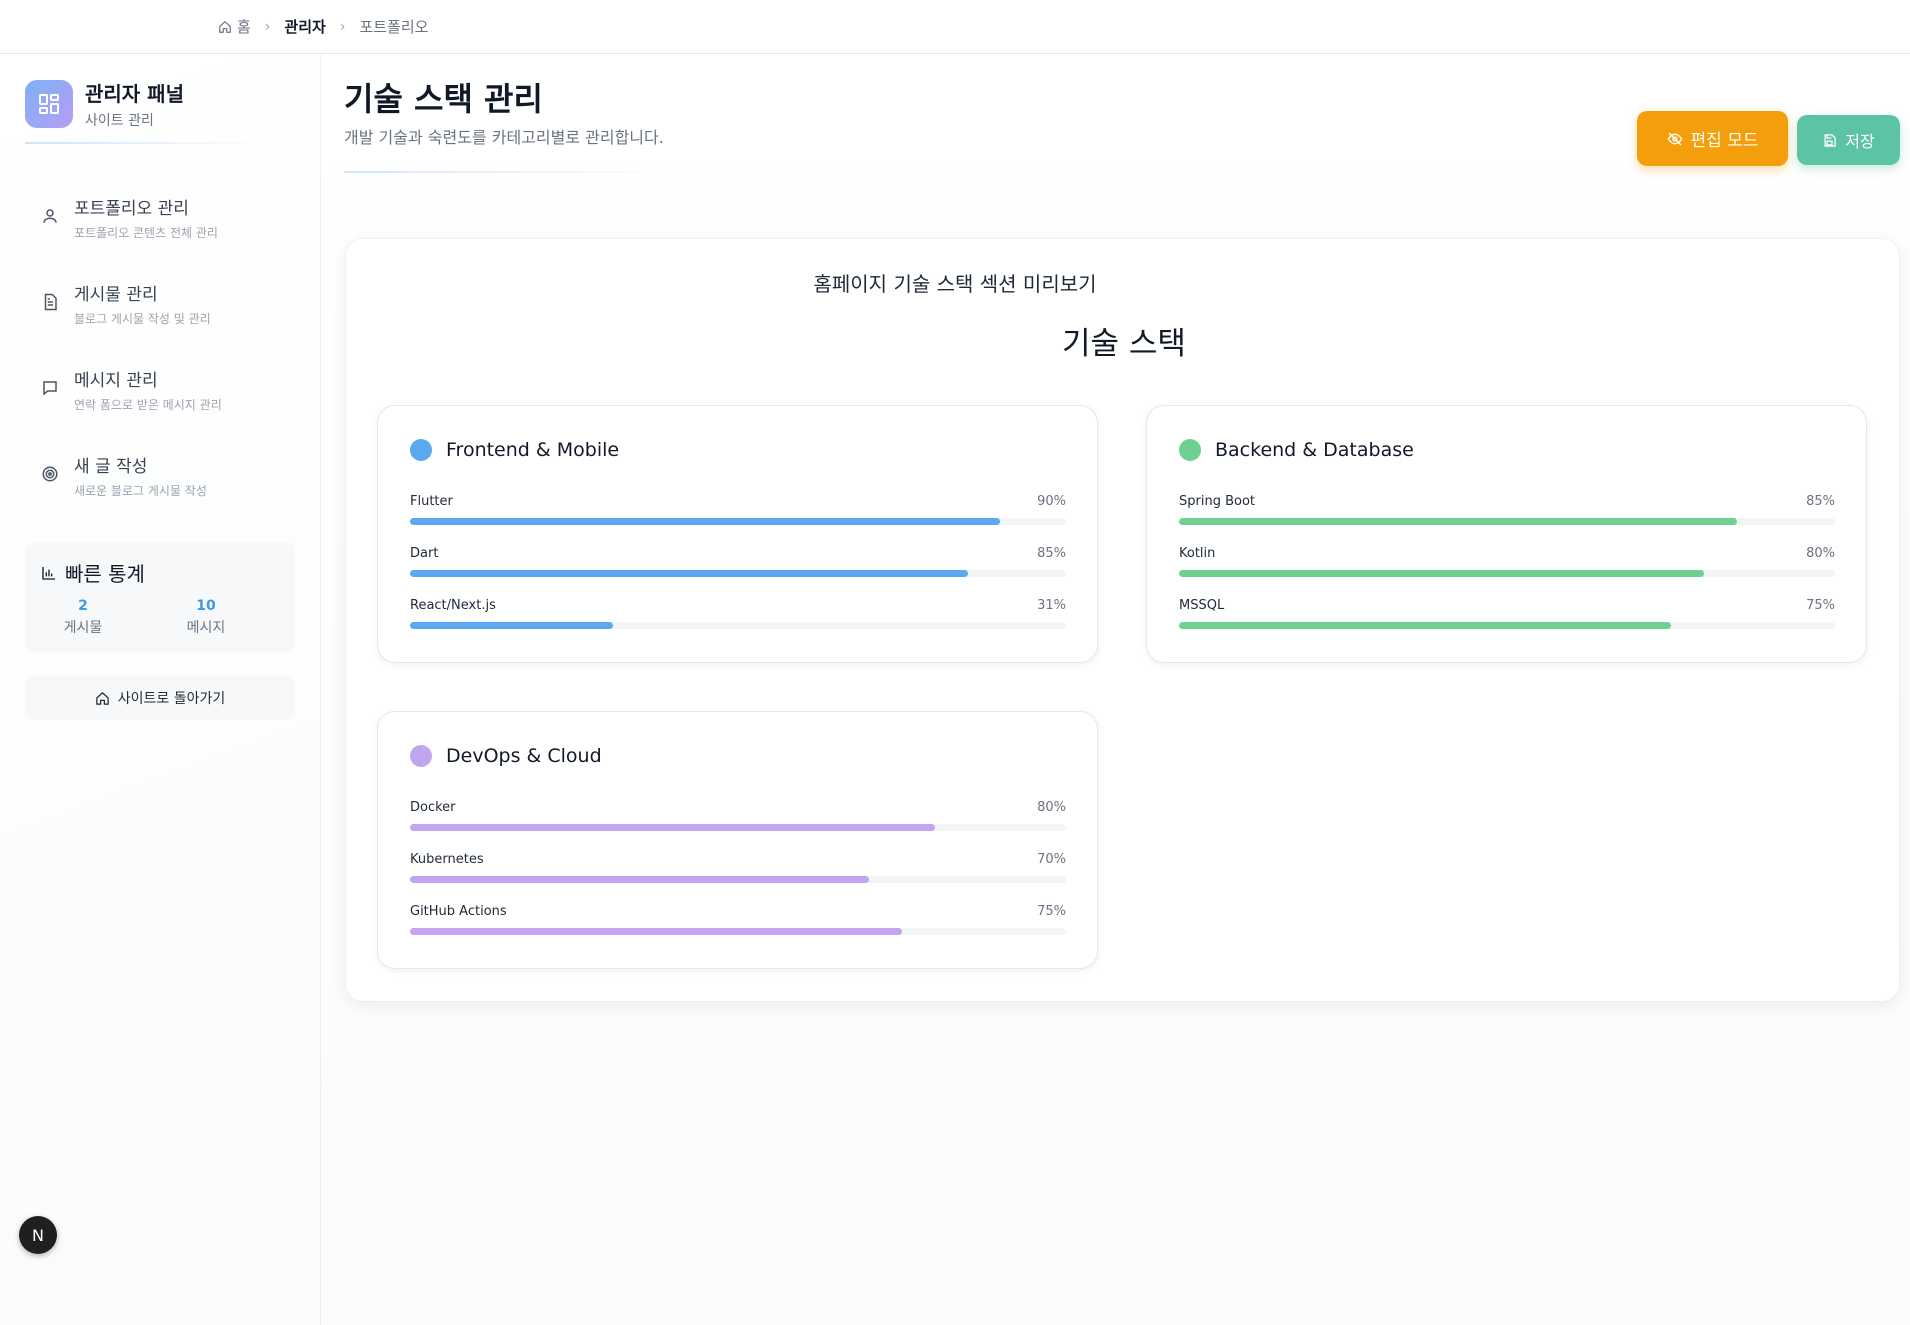 This screenshot has width=1910, height=1325. Describe the element at coordinates (738, 561) in the screenshot. I see `skill-item: Dart 85%` at that location.